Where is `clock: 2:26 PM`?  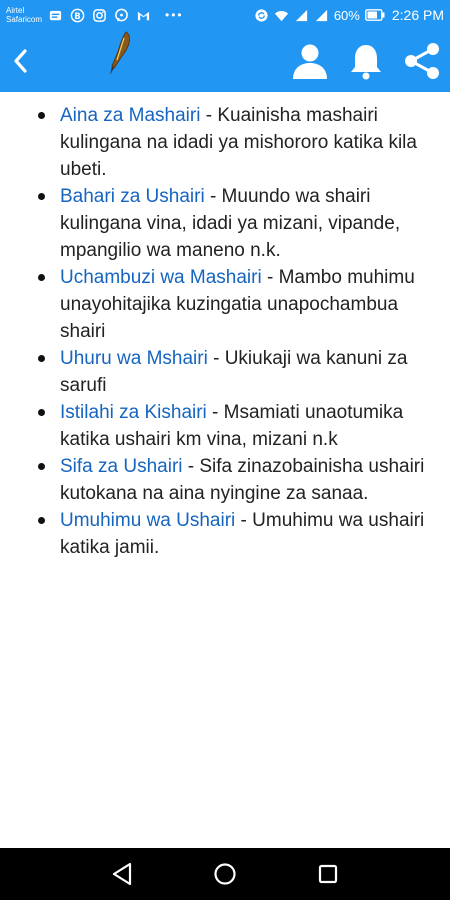
clock: 2:26 PM is located at coordinates (417, 15).